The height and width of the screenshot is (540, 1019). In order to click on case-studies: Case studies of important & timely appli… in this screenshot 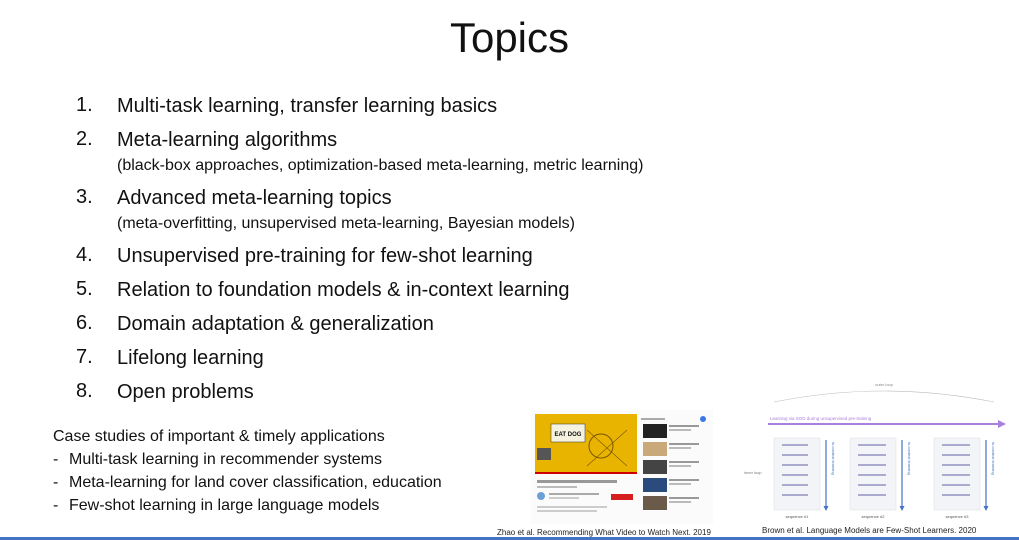, I will do `click(288, 474)`.